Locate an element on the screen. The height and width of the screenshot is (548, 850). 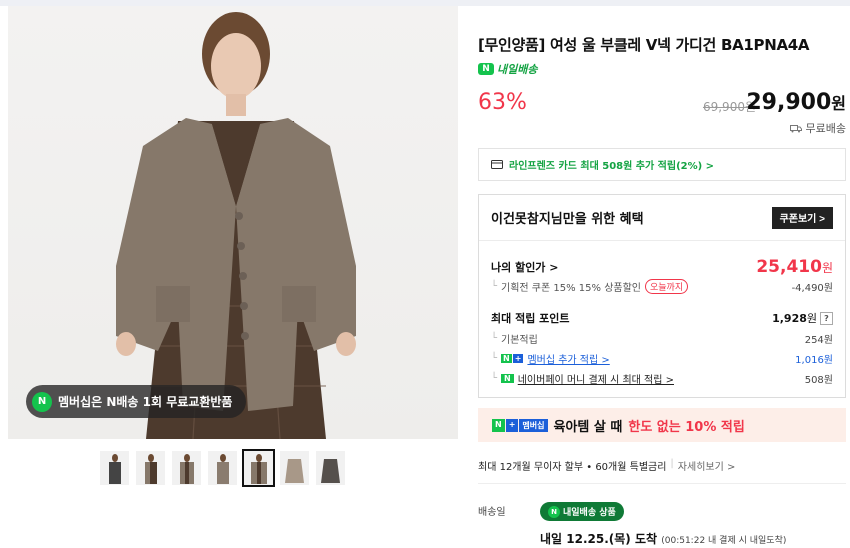
thumbnail-strip is located at coordinates (222, 468).